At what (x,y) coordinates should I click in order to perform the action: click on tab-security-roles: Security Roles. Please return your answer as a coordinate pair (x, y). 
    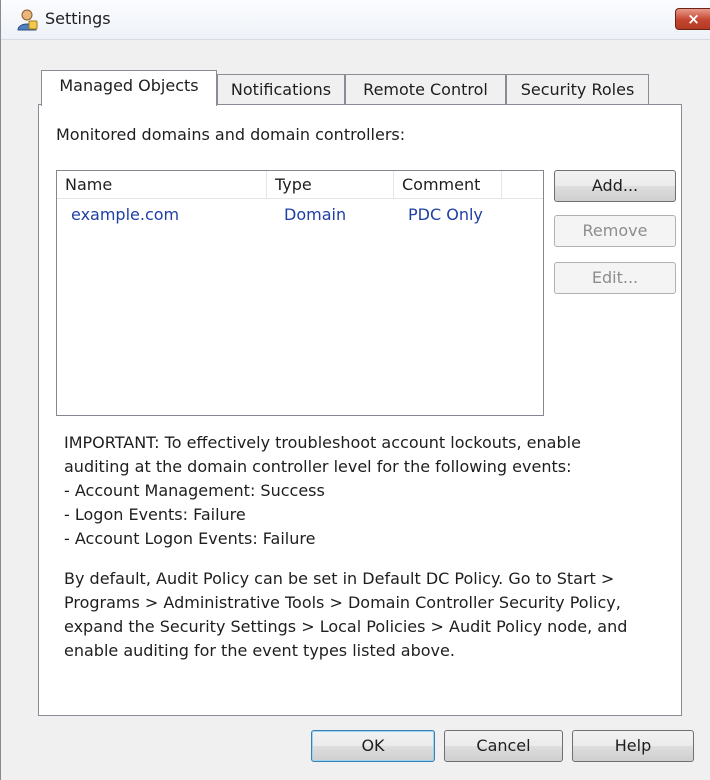
    Looking at the image, I should click on (577, 89).